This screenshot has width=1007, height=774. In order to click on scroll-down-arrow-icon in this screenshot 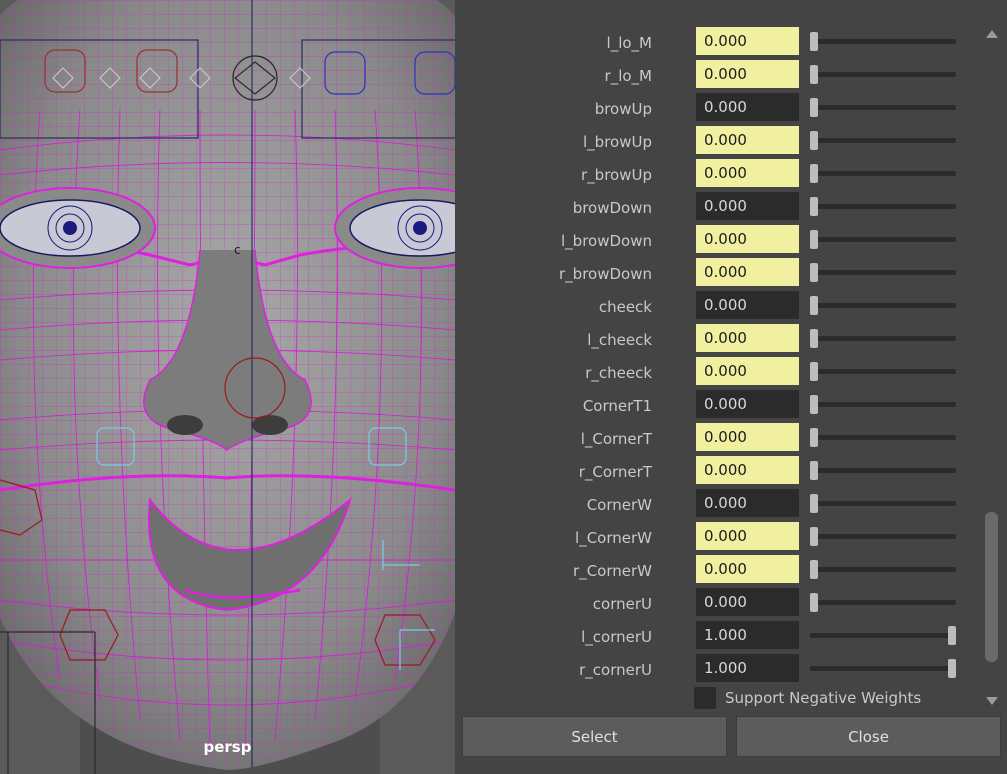, I will do `click(992, 701)`.